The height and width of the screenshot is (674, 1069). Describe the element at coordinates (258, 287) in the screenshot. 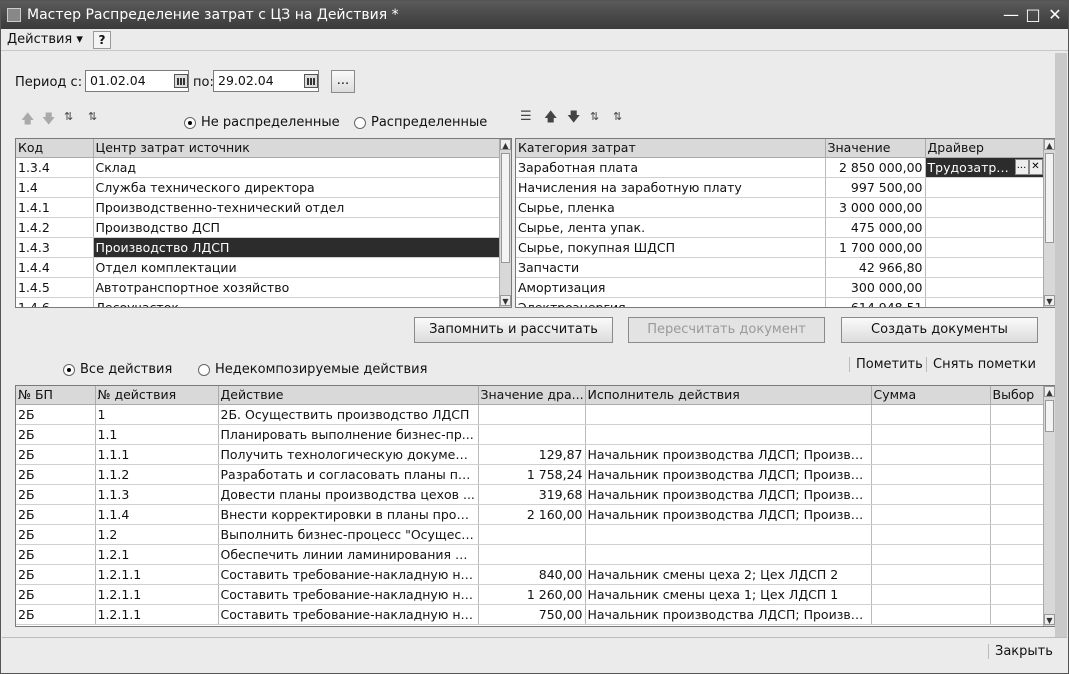

I see `table-row: 1.4.5 Автотранспортное хозяйство` at that location.